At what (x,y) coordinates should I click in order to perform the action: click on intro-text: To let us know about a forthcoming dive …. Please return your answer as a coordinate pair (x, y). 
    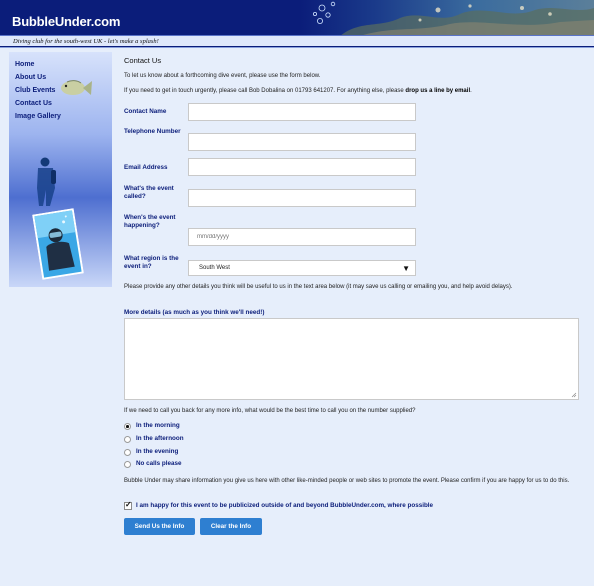
    Looking at the image, I should click on (222, 76).